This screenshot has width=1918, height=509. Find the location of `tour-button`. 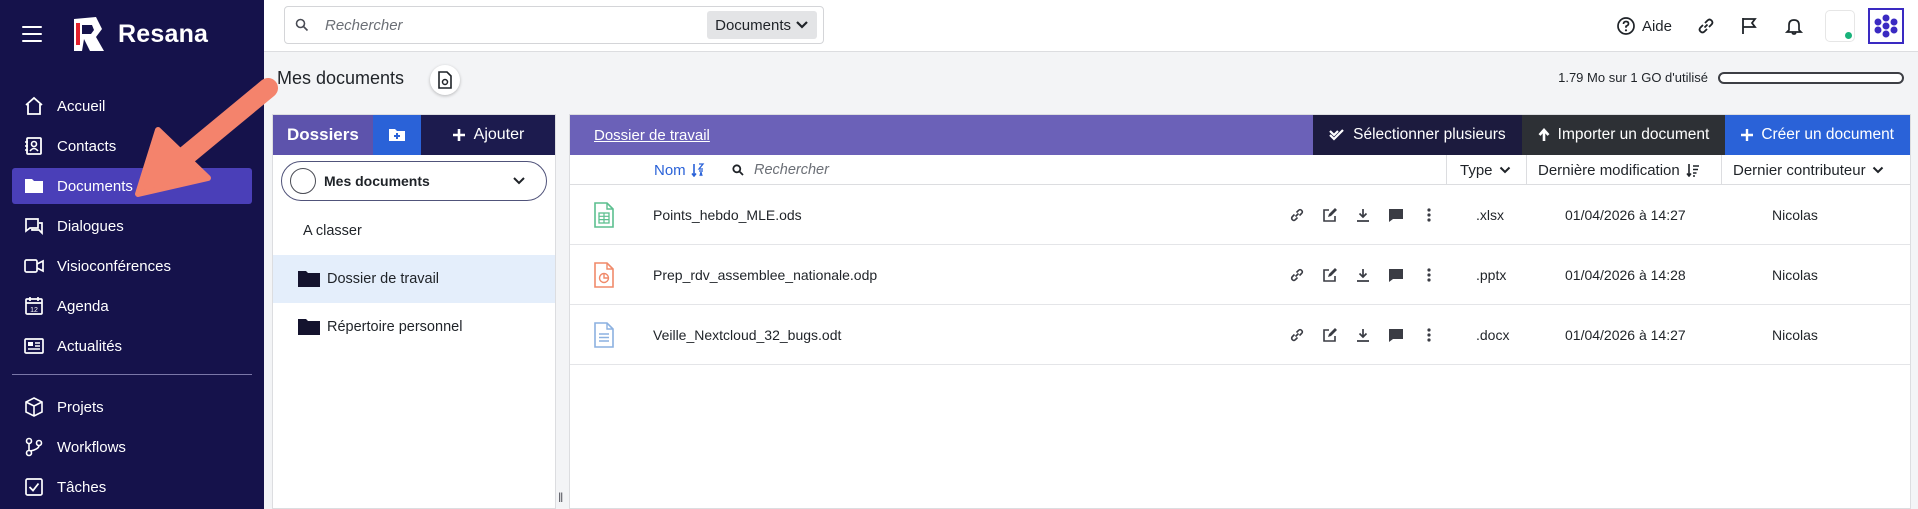

tour-button is located at coordinates (1750, 26).